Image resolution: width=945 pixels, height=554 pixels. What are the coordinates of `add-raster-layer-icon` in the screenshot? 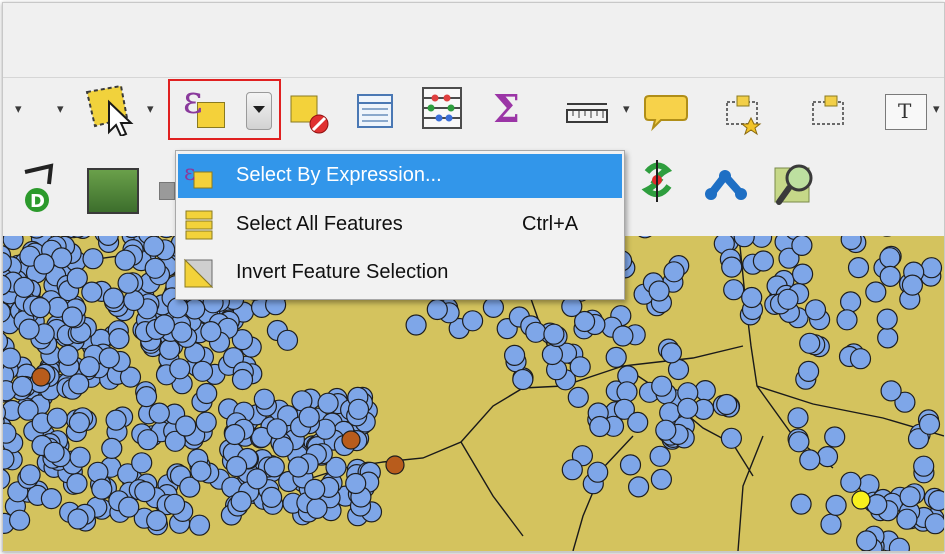 It's located at (113, 191).